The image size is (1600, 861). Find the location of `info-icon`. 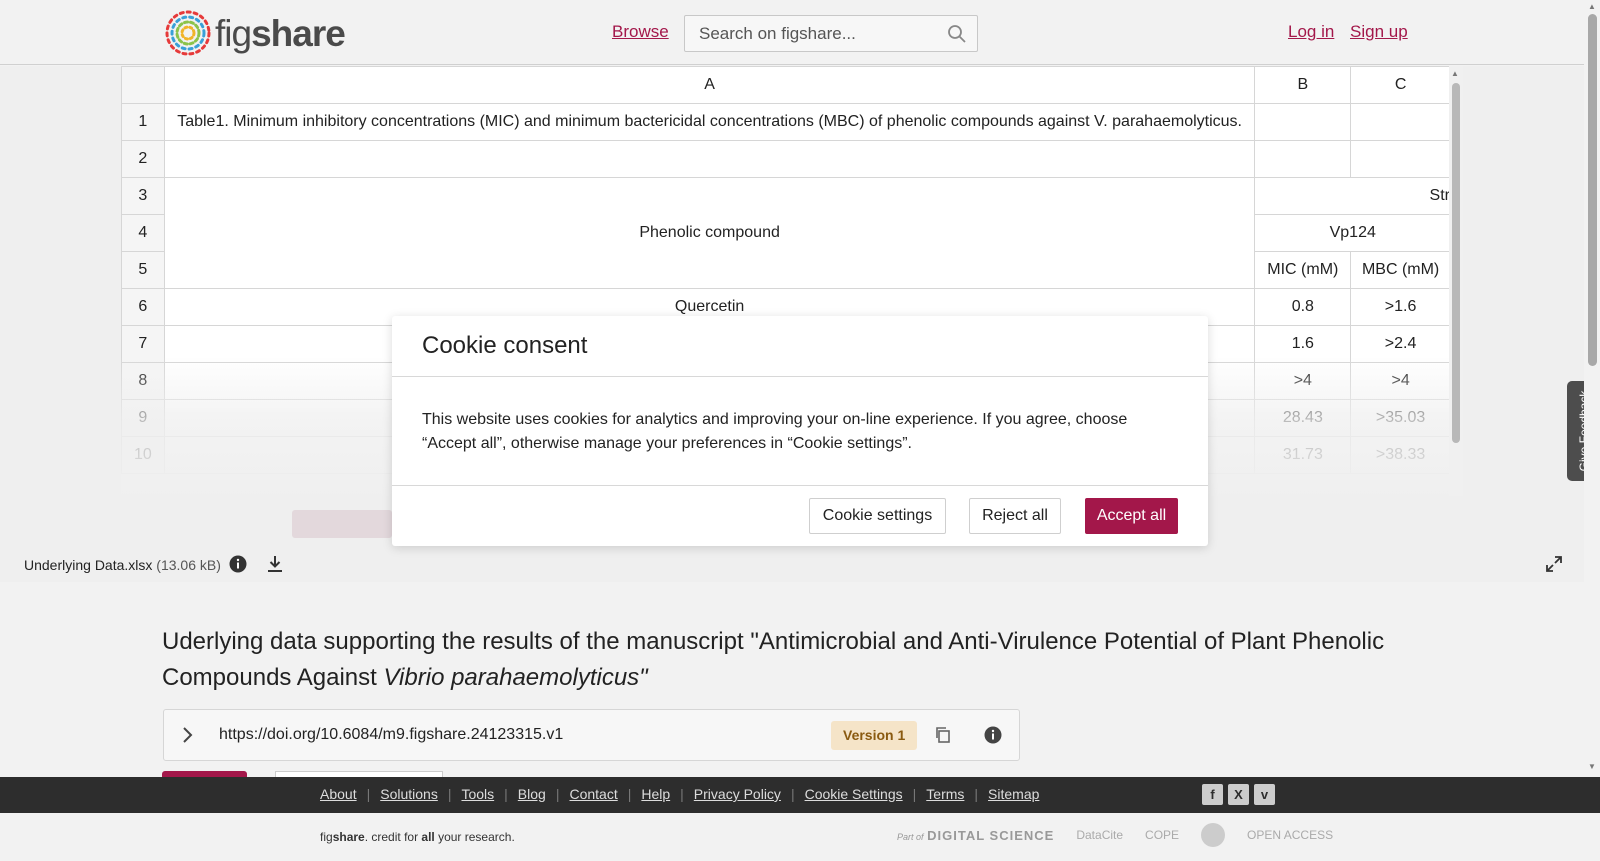

info-icon is located at coordinates (238, 566).